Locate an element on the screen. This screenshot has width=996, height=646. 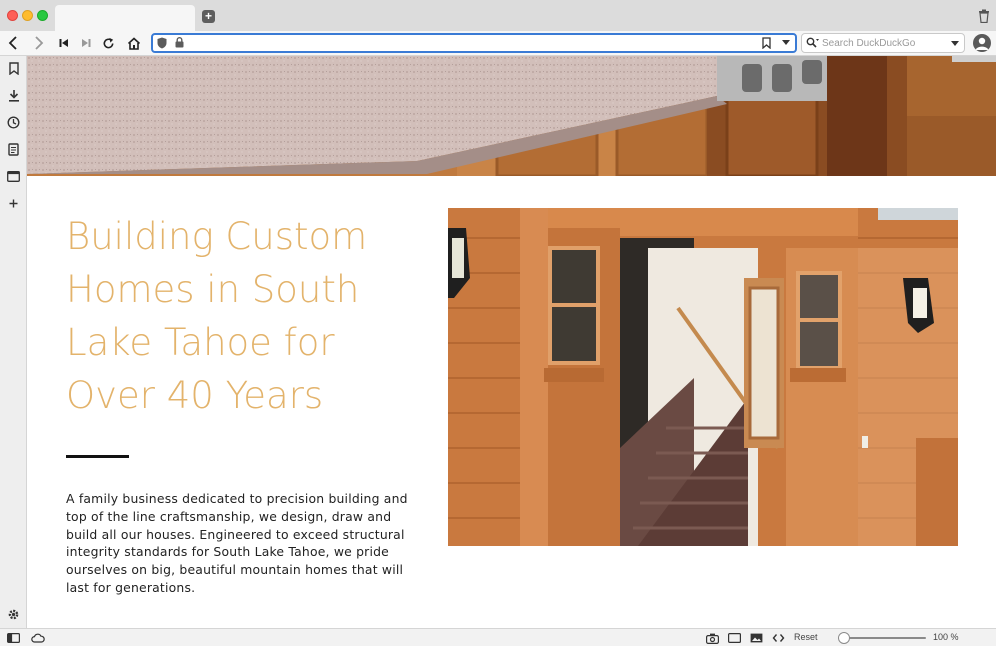
side-panel is located at coordinates (13, 342).